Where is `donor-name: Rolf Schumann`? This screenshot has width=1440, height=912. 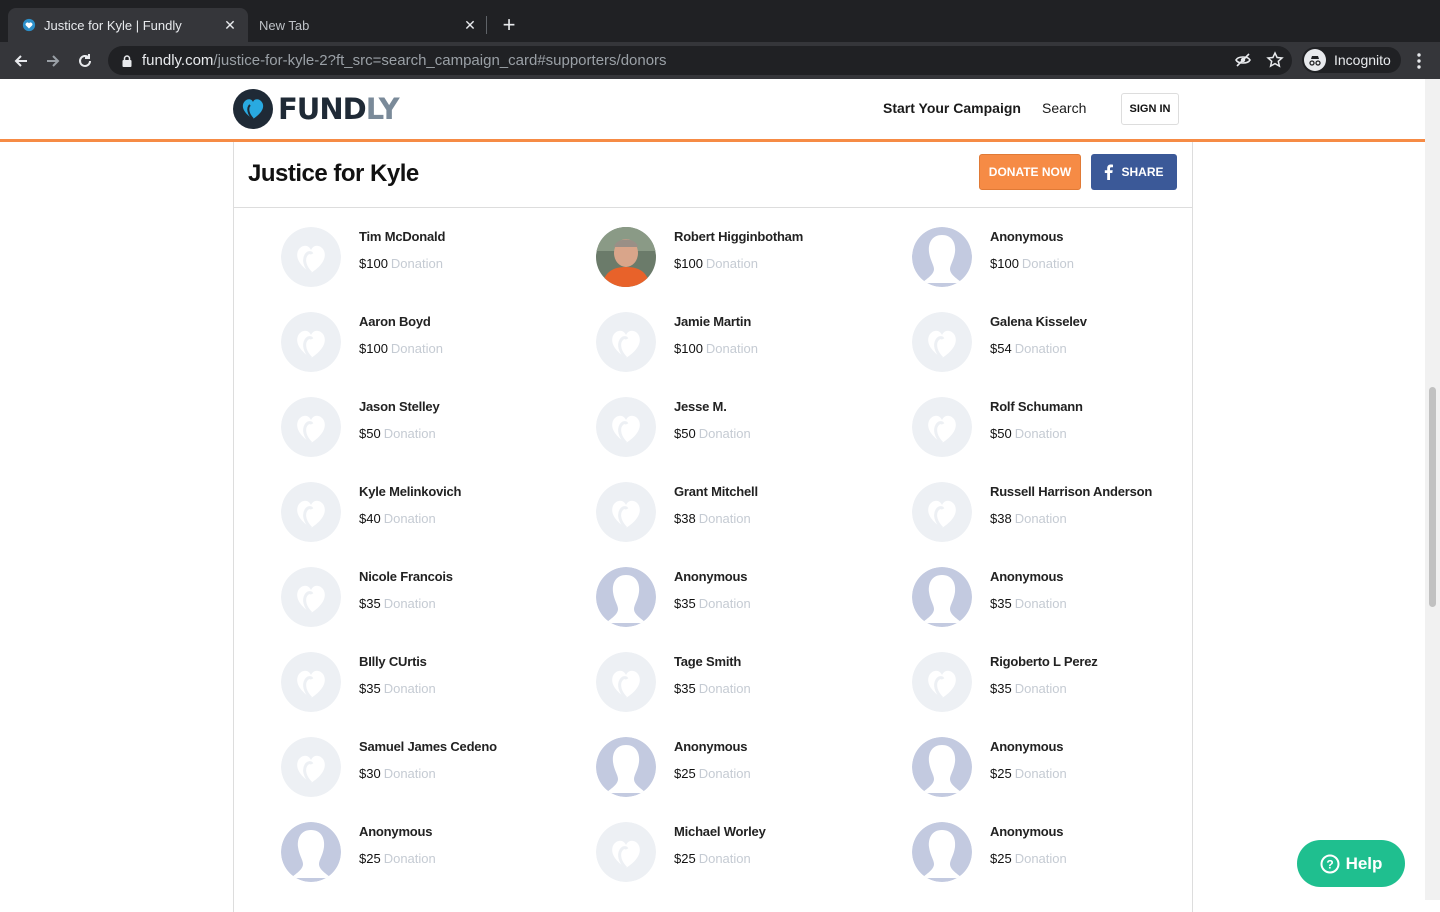 donor-name: Rolf Schumann is located at coordinates (1036, 406).